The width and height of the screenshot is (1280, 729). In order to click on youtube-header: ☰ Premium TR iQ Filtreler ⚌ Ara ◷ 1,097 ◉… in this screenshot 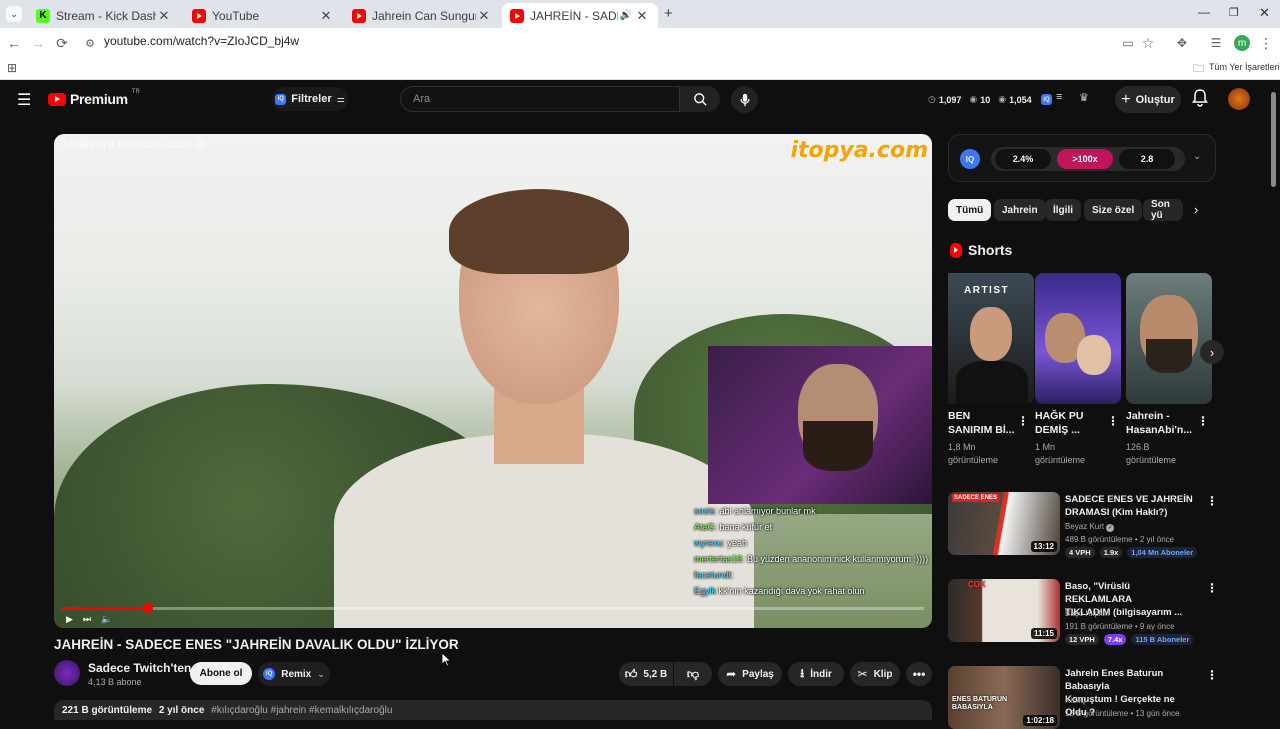, I will do `click(640, 100)`.